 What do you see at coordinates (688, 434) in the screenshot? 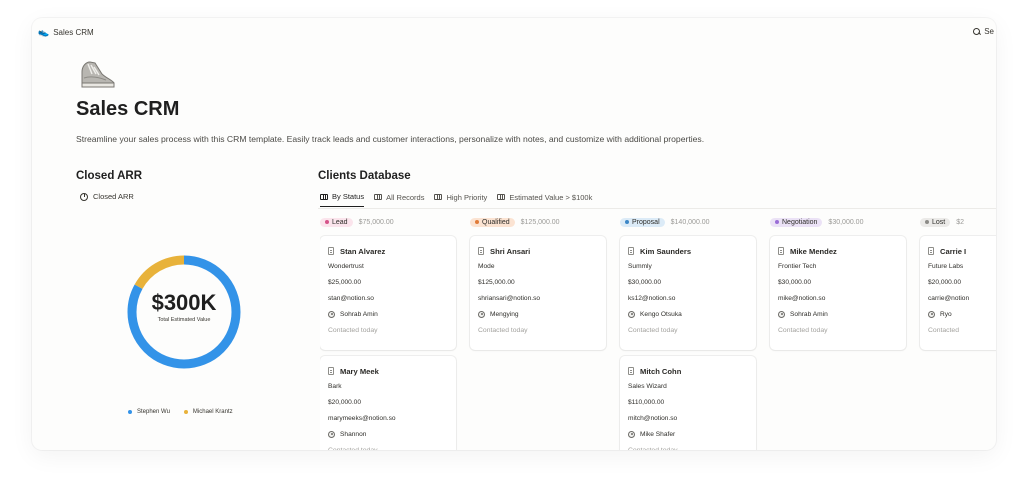
I see `account-owner: Mike Shafer` at bounding box center [688, 434].